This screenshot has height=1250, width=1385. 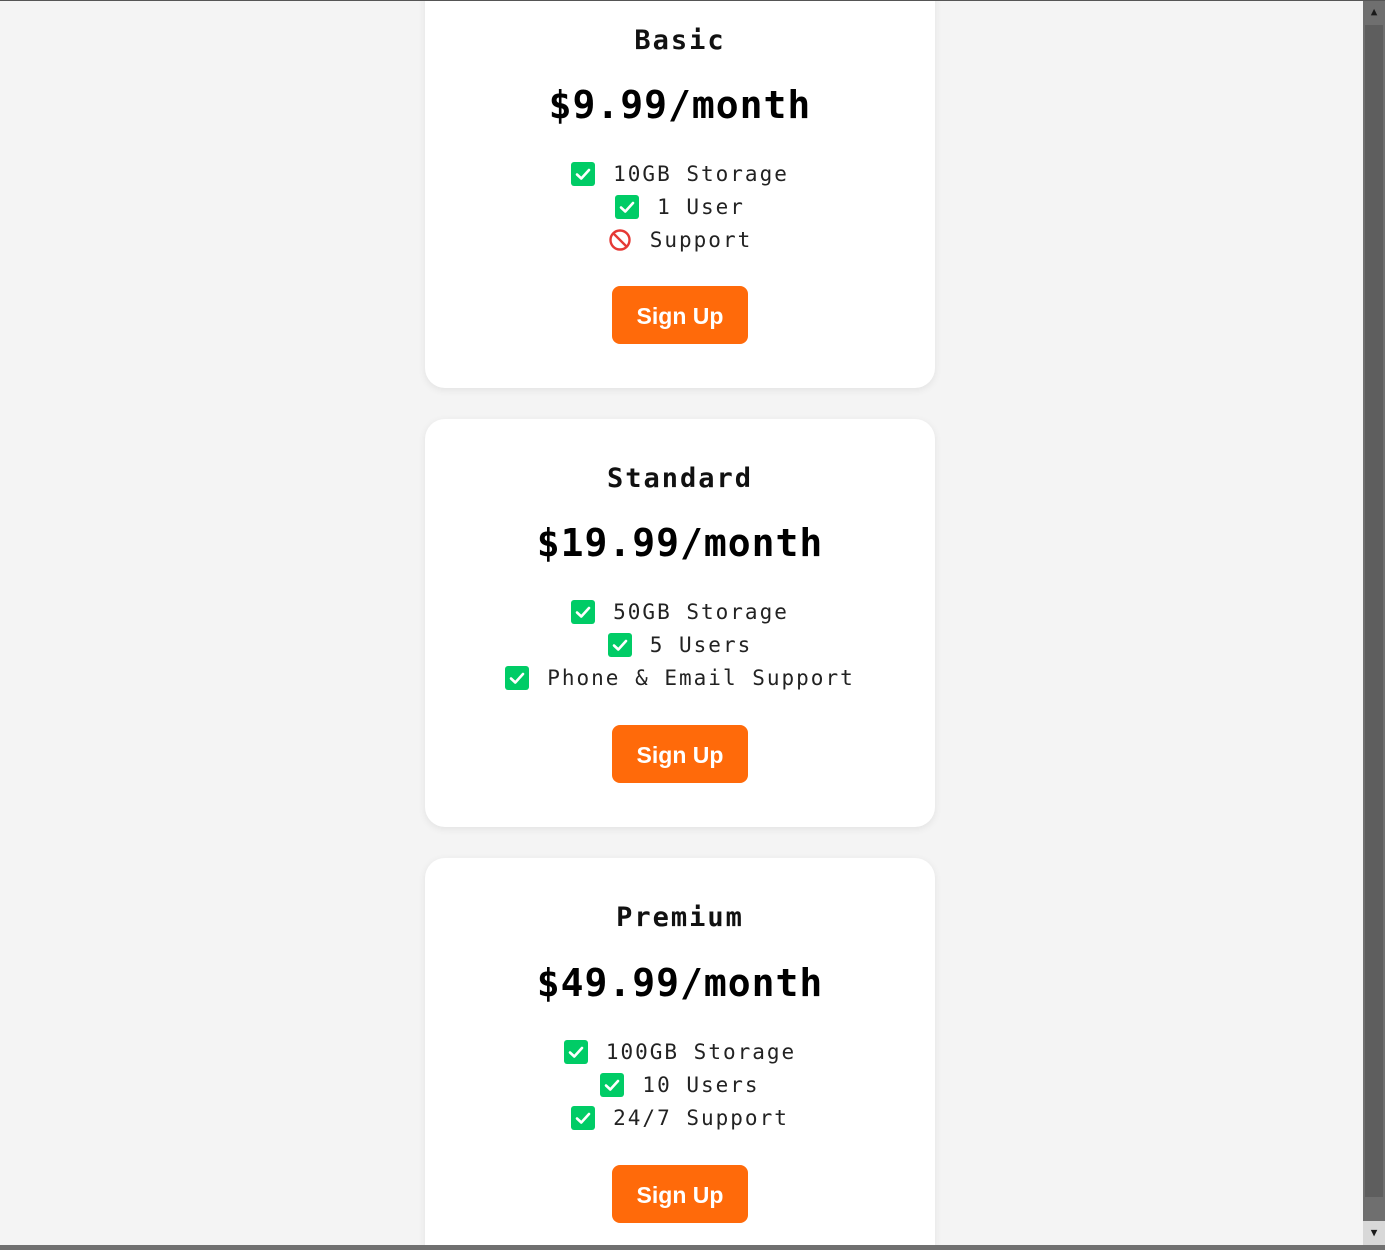 I want to click on plan-name: Premium, so click(x=680, y=917).